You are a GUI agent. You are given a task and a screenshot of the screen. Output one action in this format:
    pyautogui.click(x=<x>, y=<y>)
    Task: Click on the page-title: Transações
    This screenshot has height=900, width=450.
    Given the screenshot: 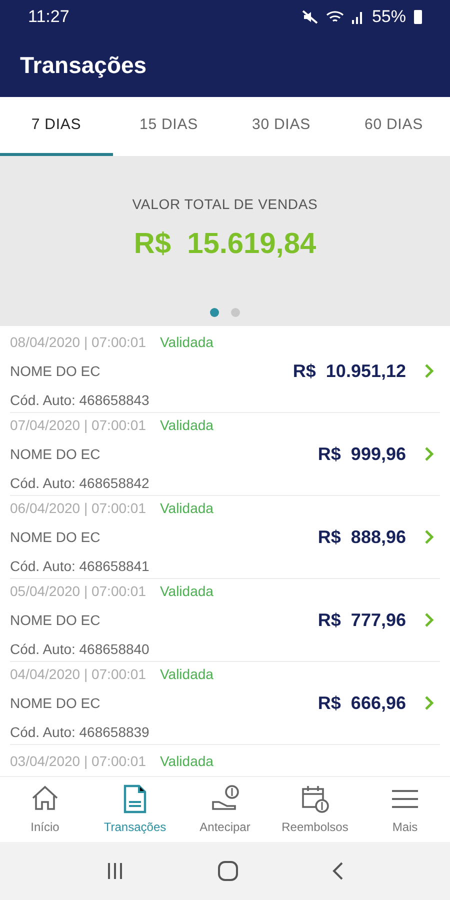 What is the action you would take?
    pyautogui.click(x=83, y=65)
    